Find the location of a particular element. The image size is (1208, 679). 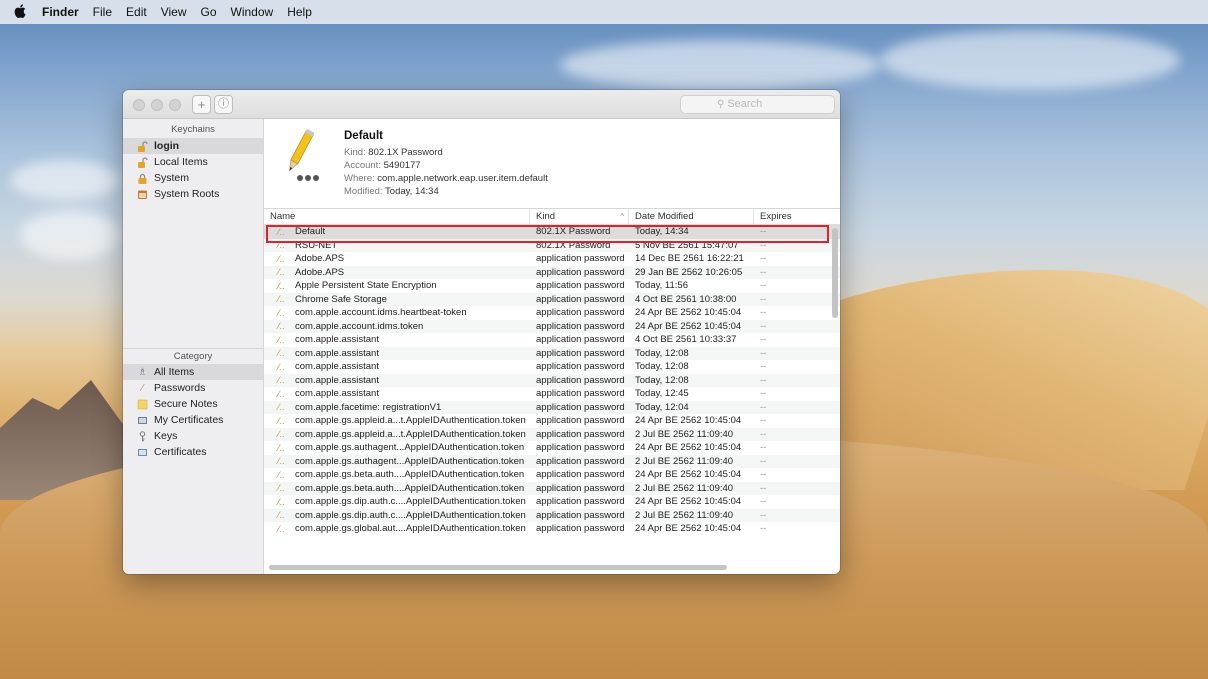

people-icon: ♗ is located at coordinates (142, 372).